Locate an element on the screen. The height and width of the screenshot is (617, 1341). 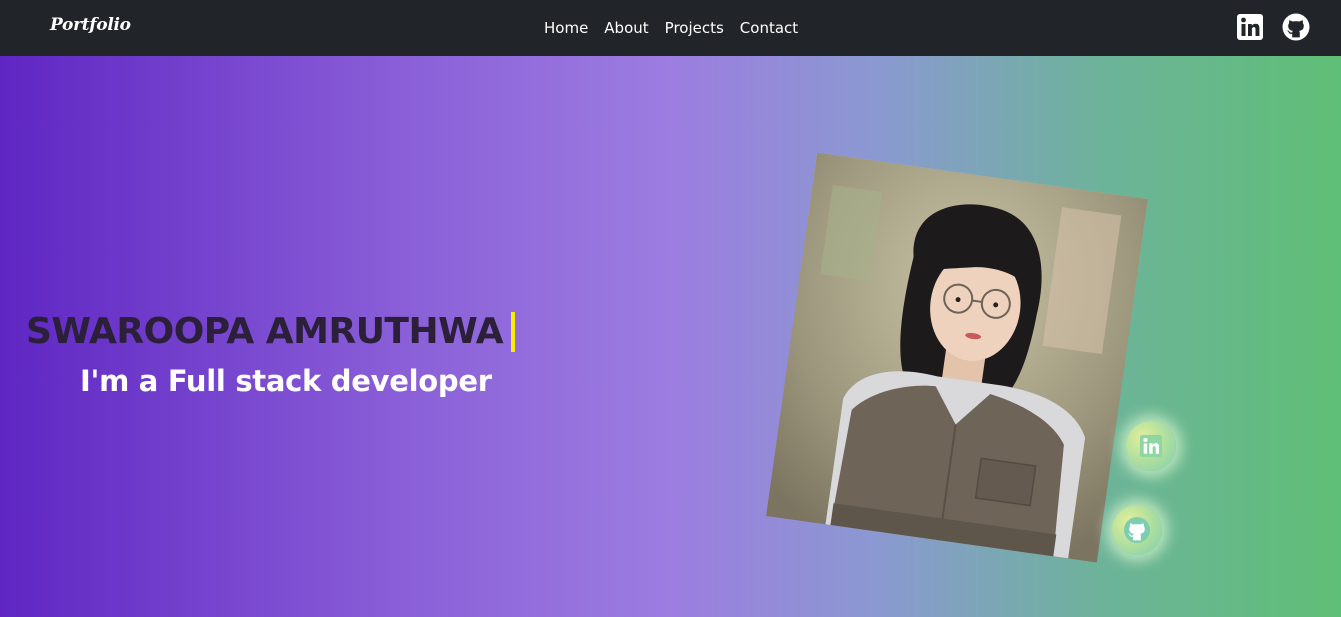
floating-linkedin-button is located at coordinates (1151, 446).